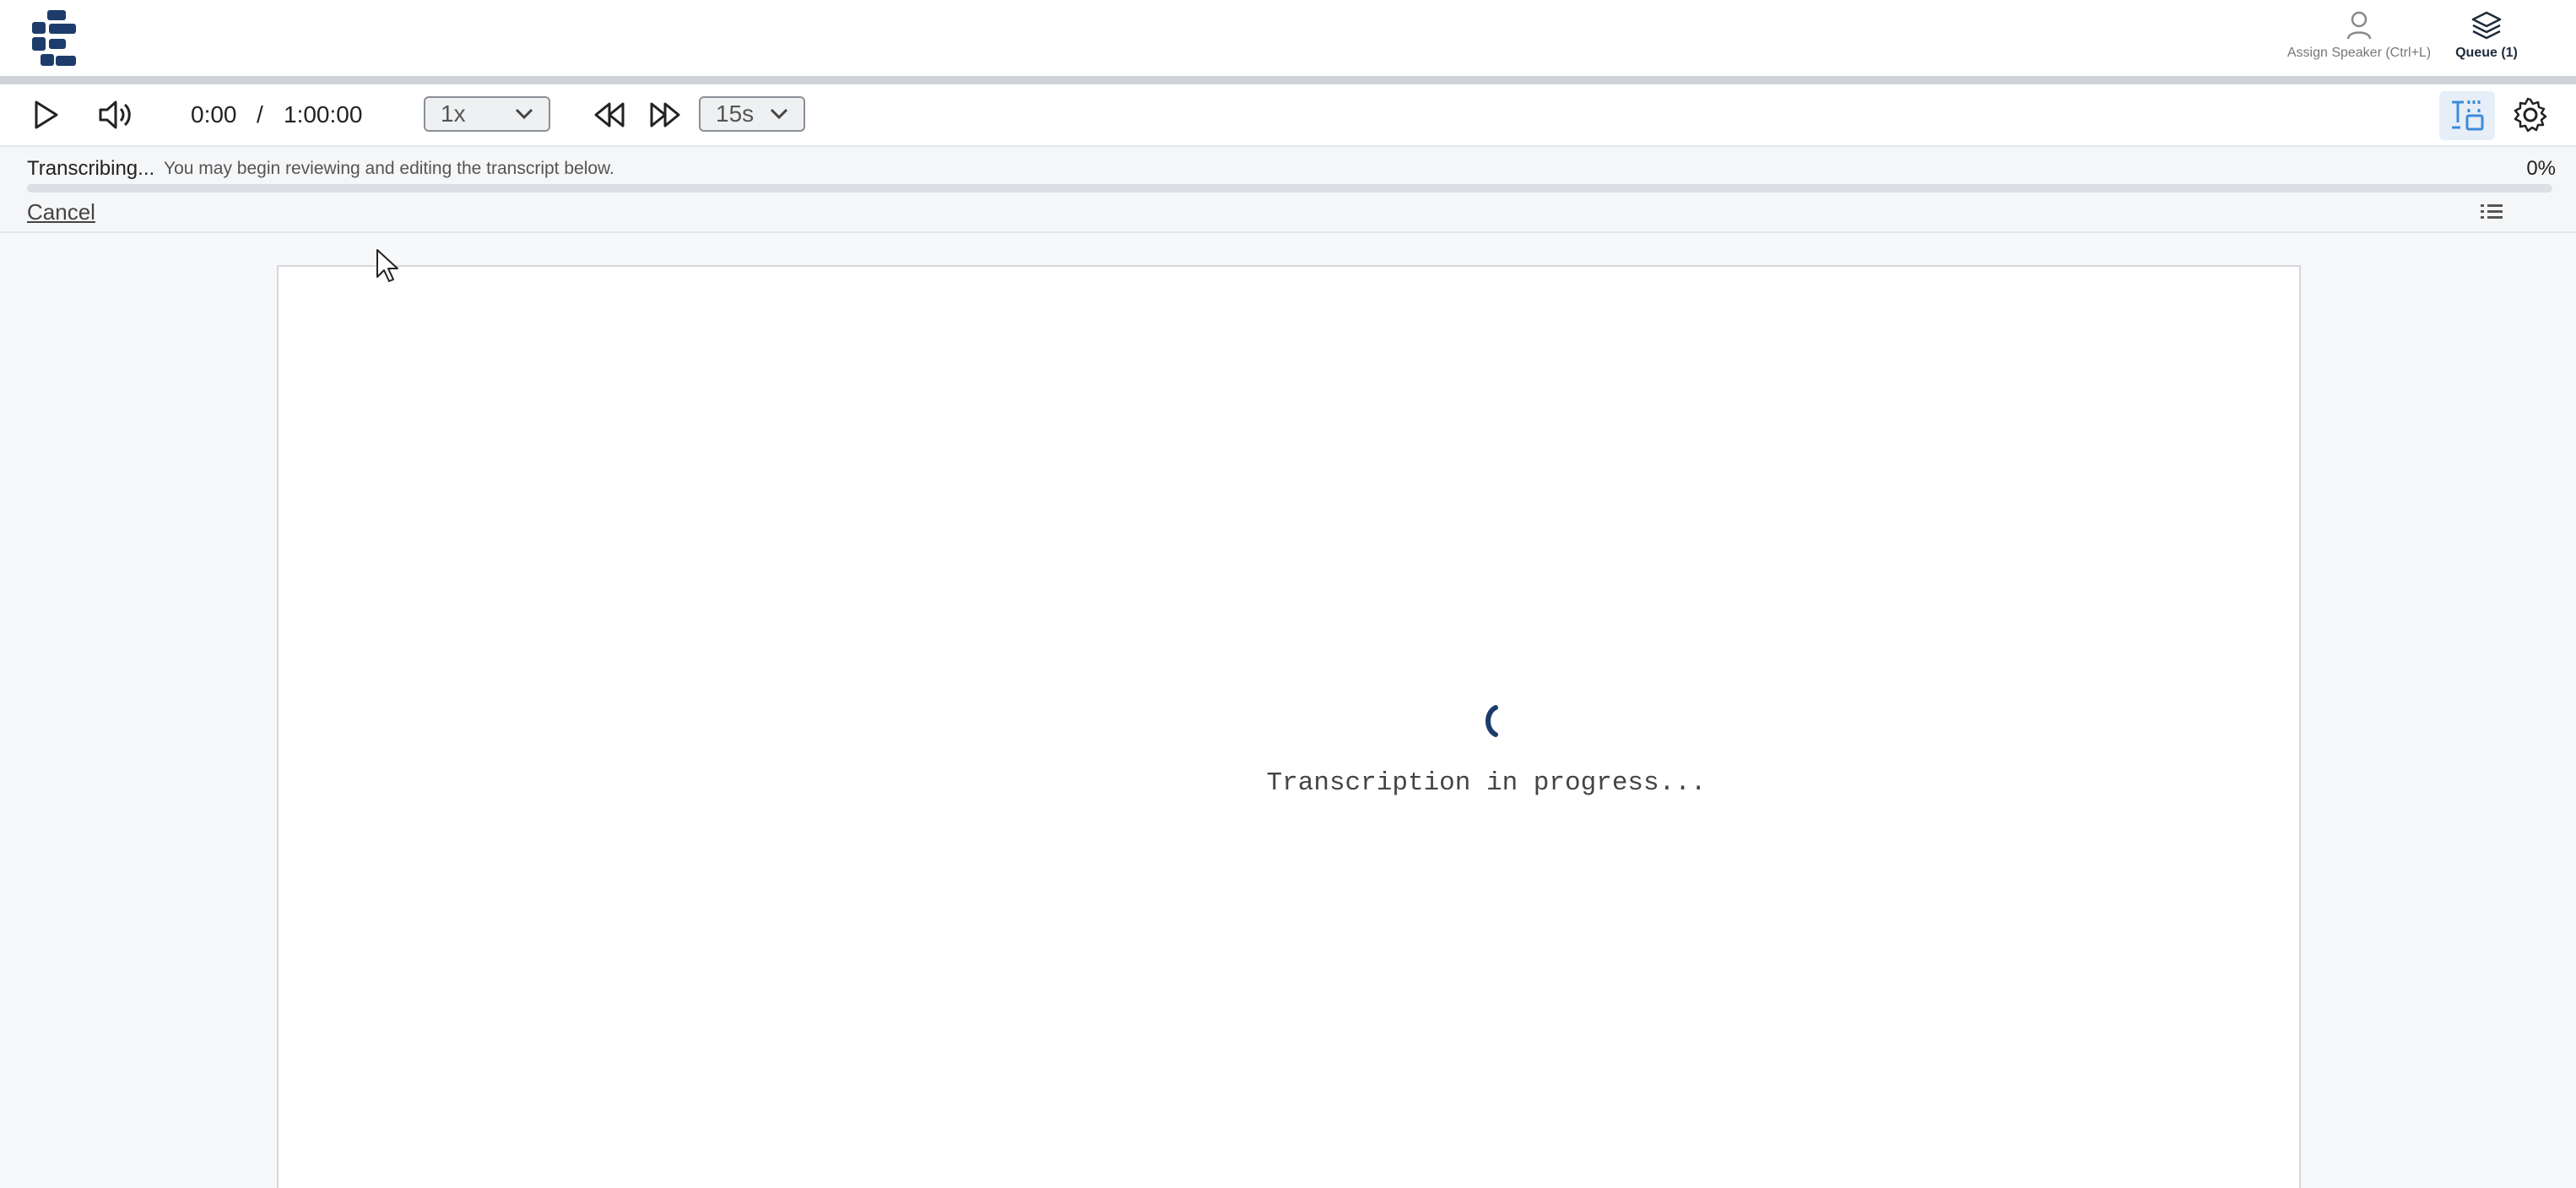 Image resolution: width=2576 pixels, height=1188 pixels. Describe the element at coordinates (61, 212) in the screenshot. I see `cancel-link: Cancel` at that location.